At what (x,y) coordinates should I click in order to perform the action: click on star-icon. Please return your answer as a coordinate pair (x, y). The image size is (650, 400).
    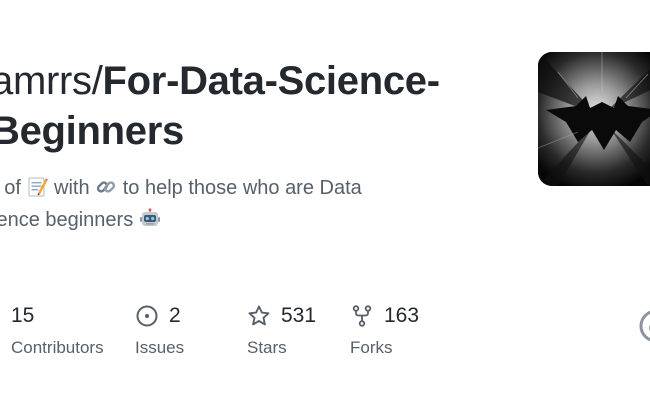
    Looking at the image, I should click on (259, 316).